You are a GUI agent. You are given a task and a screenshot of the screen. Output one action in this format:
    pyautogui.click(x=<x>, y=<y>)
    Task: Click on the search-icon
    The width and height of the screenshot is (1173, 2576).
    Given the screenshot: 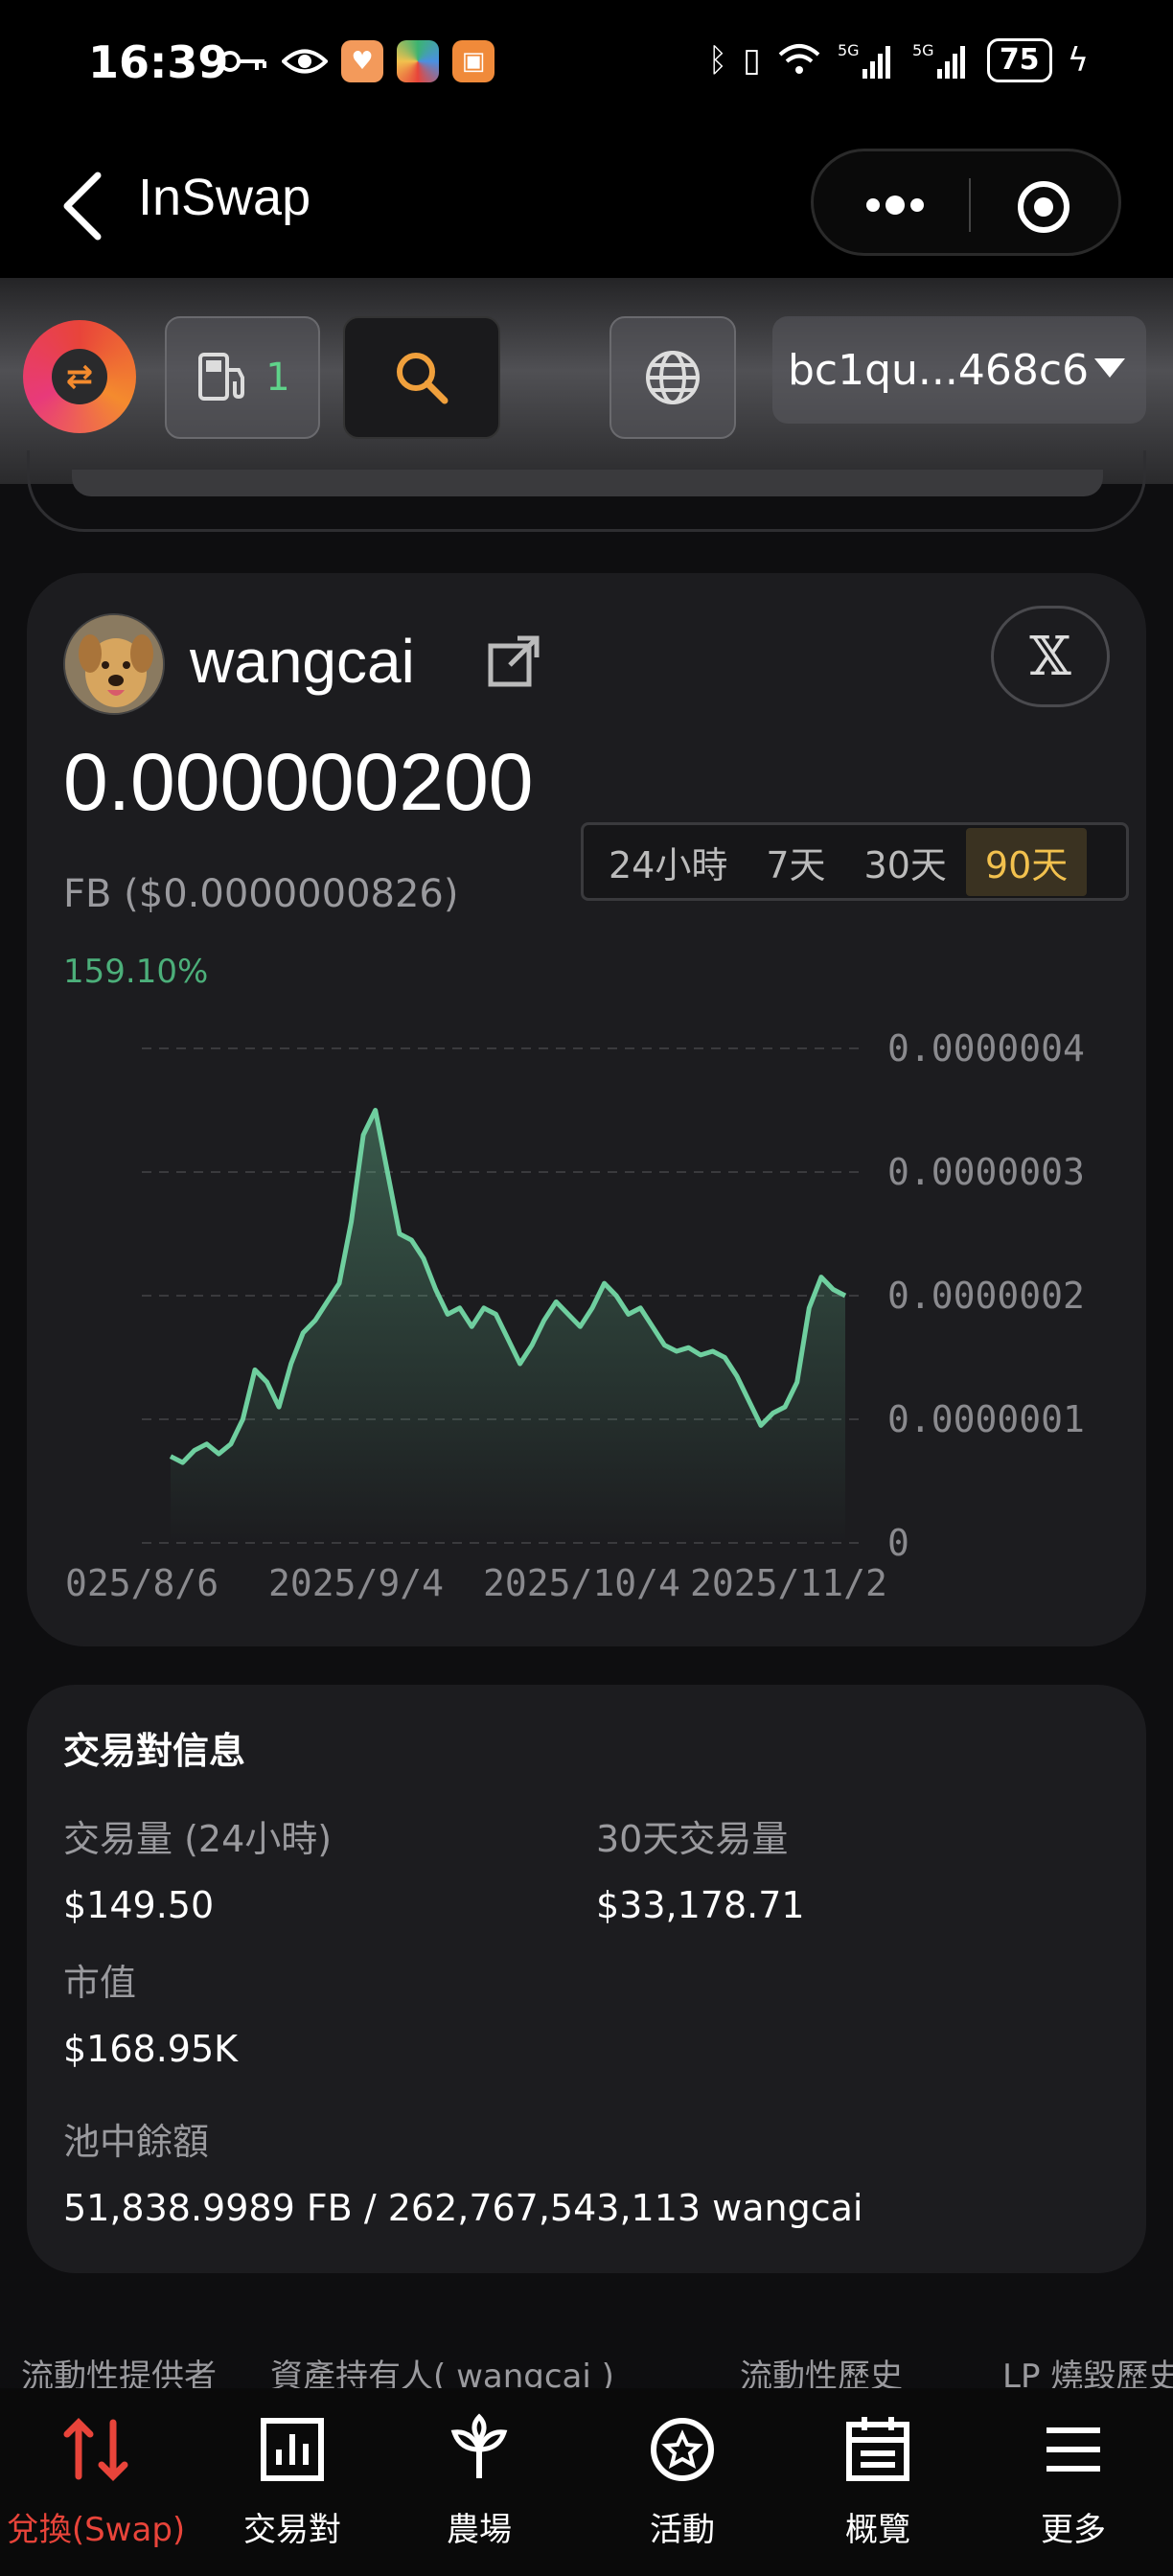 What is the action you would take?
    pyautogui.click(x=422, y=378)
    